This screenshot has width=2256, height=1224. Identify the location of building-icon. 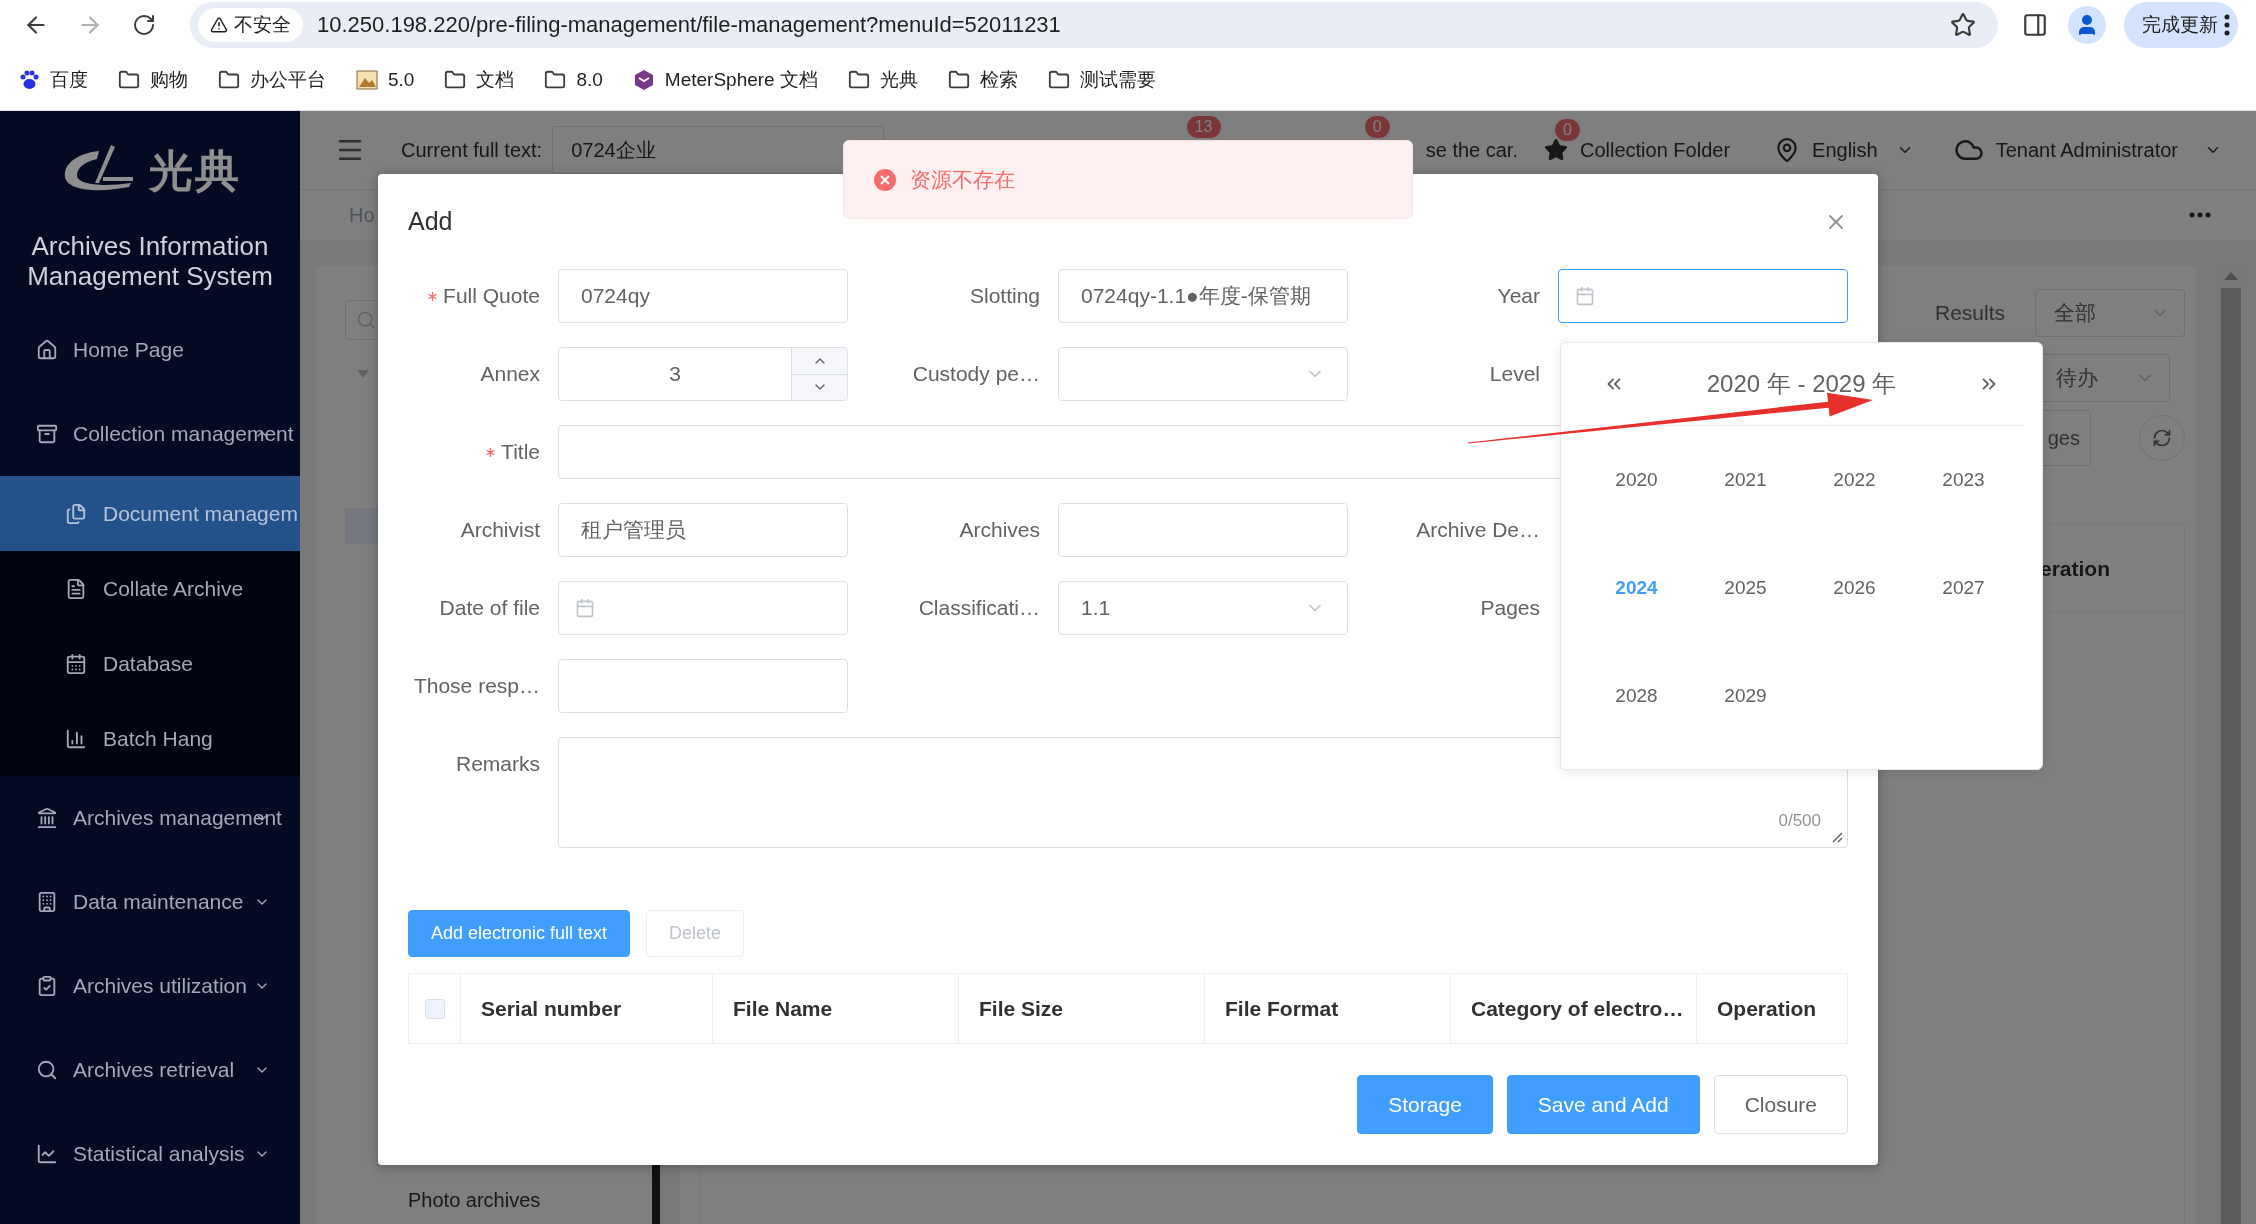
(47, 902).